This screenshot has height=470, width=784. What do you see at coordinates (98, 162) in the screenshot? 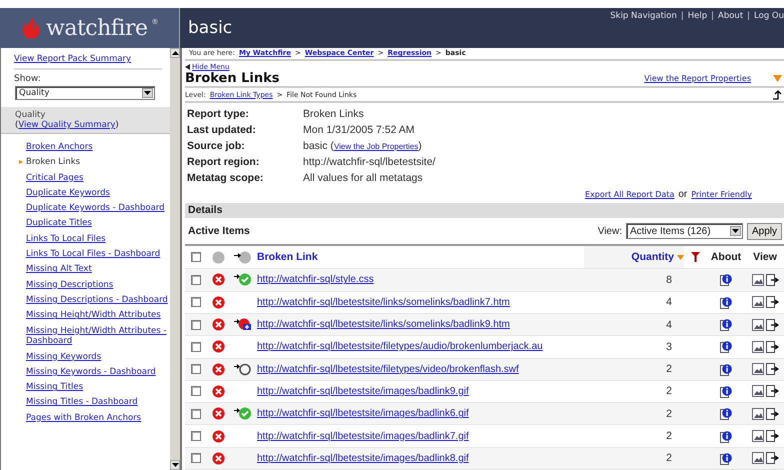
I see `report-link: Broken Links` at bounding box center [98, 162].